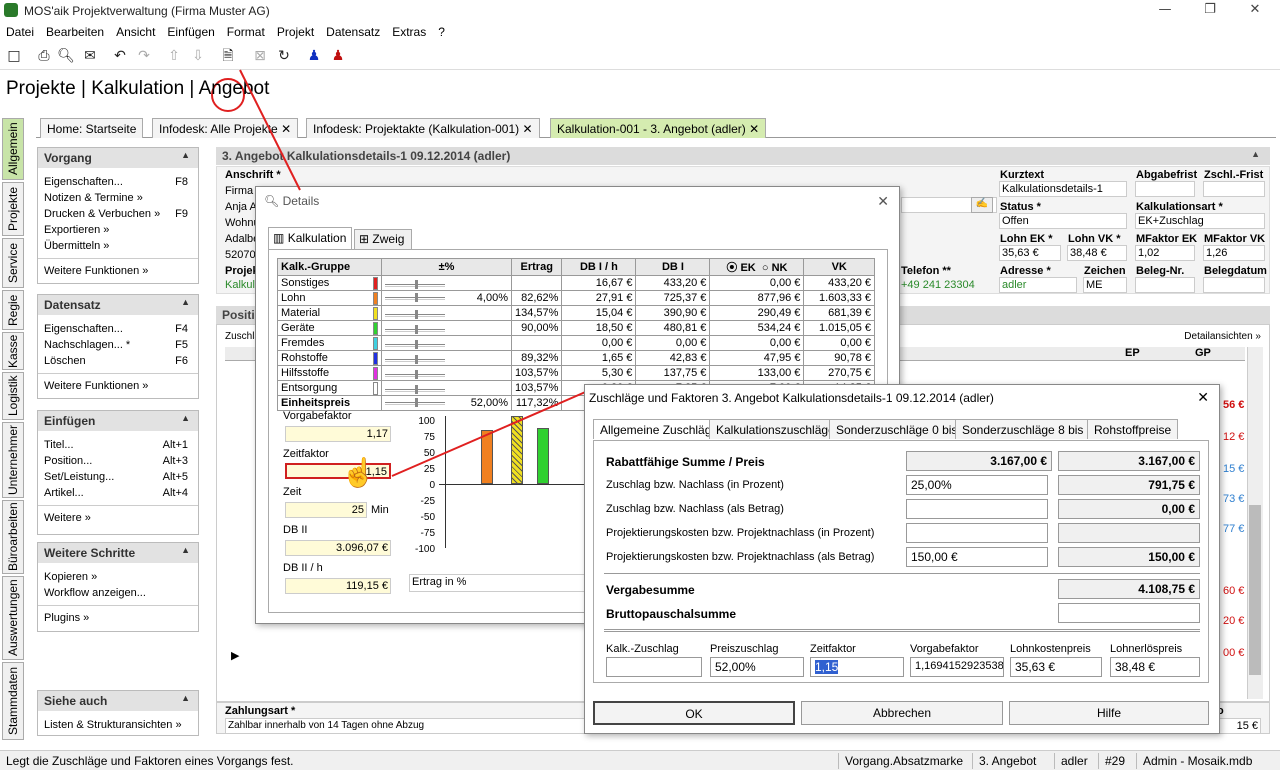 This screenshot has height=770, width=1280. I want to click on projekt-prozent-input, so click(977, 533).